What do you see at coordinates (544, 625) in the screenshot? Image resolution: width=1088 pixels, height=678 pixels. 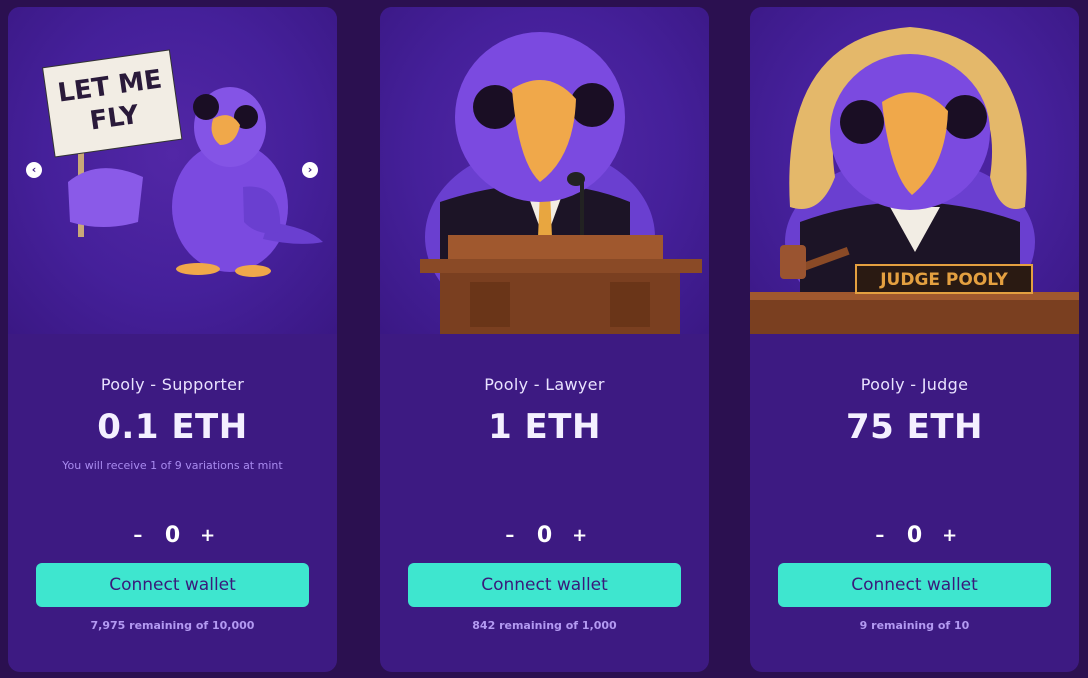 I see `remaining-count: 842 remaining of 1,000` at bounding box center [544, 625].